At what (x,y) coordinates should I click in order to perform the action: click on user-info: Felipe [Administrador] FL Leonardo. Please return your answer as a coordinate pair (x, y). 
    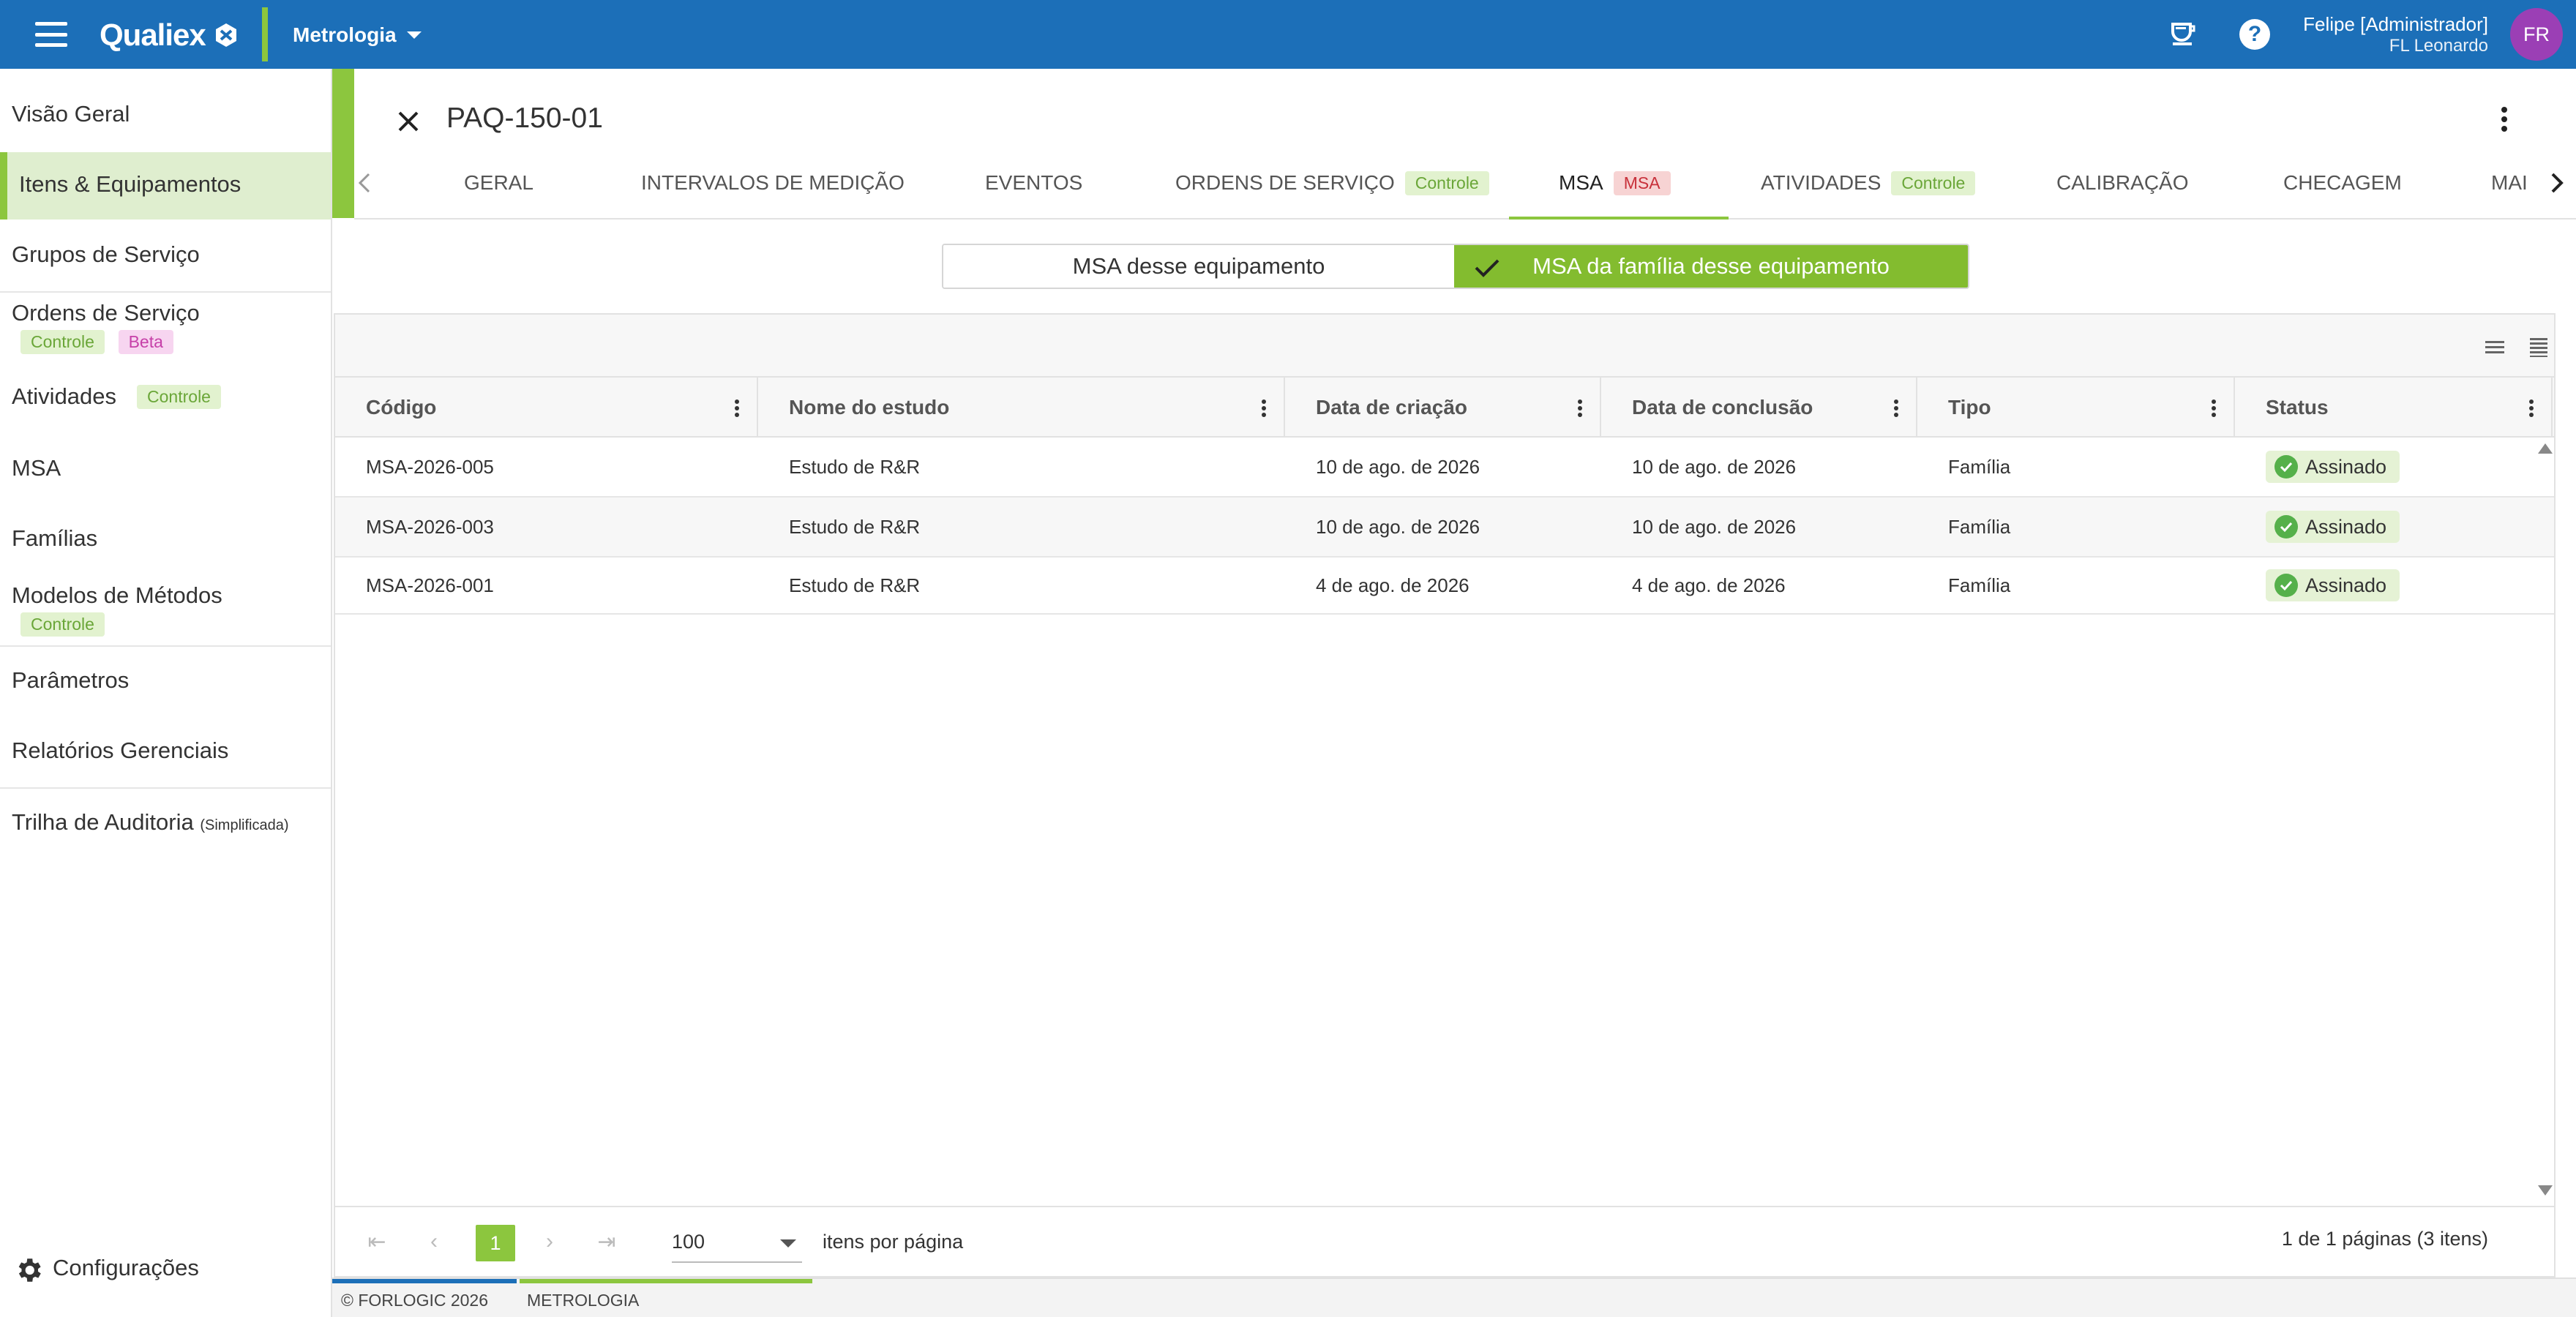
    Looking at the image, I should click on (2395, 35).